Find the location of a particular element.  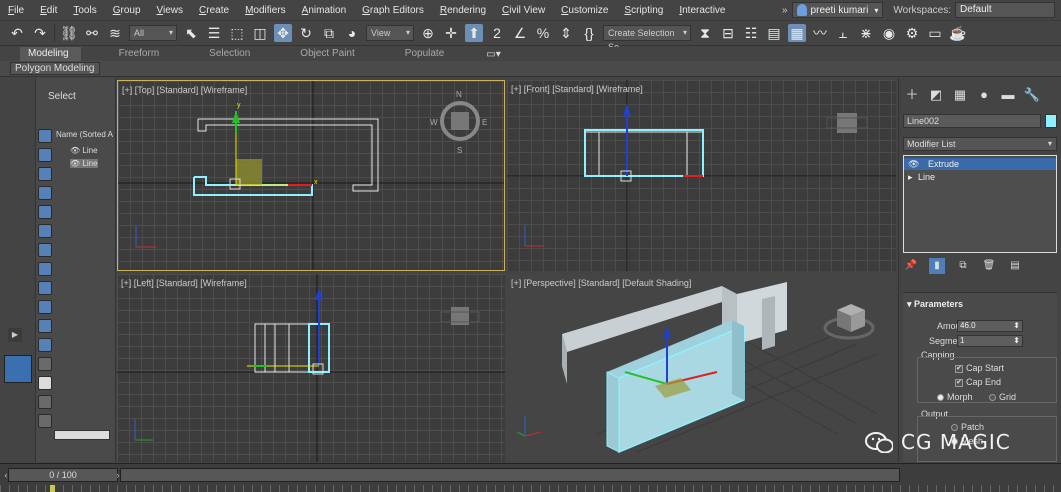

filter-icon is located at coordinates (45, 421).